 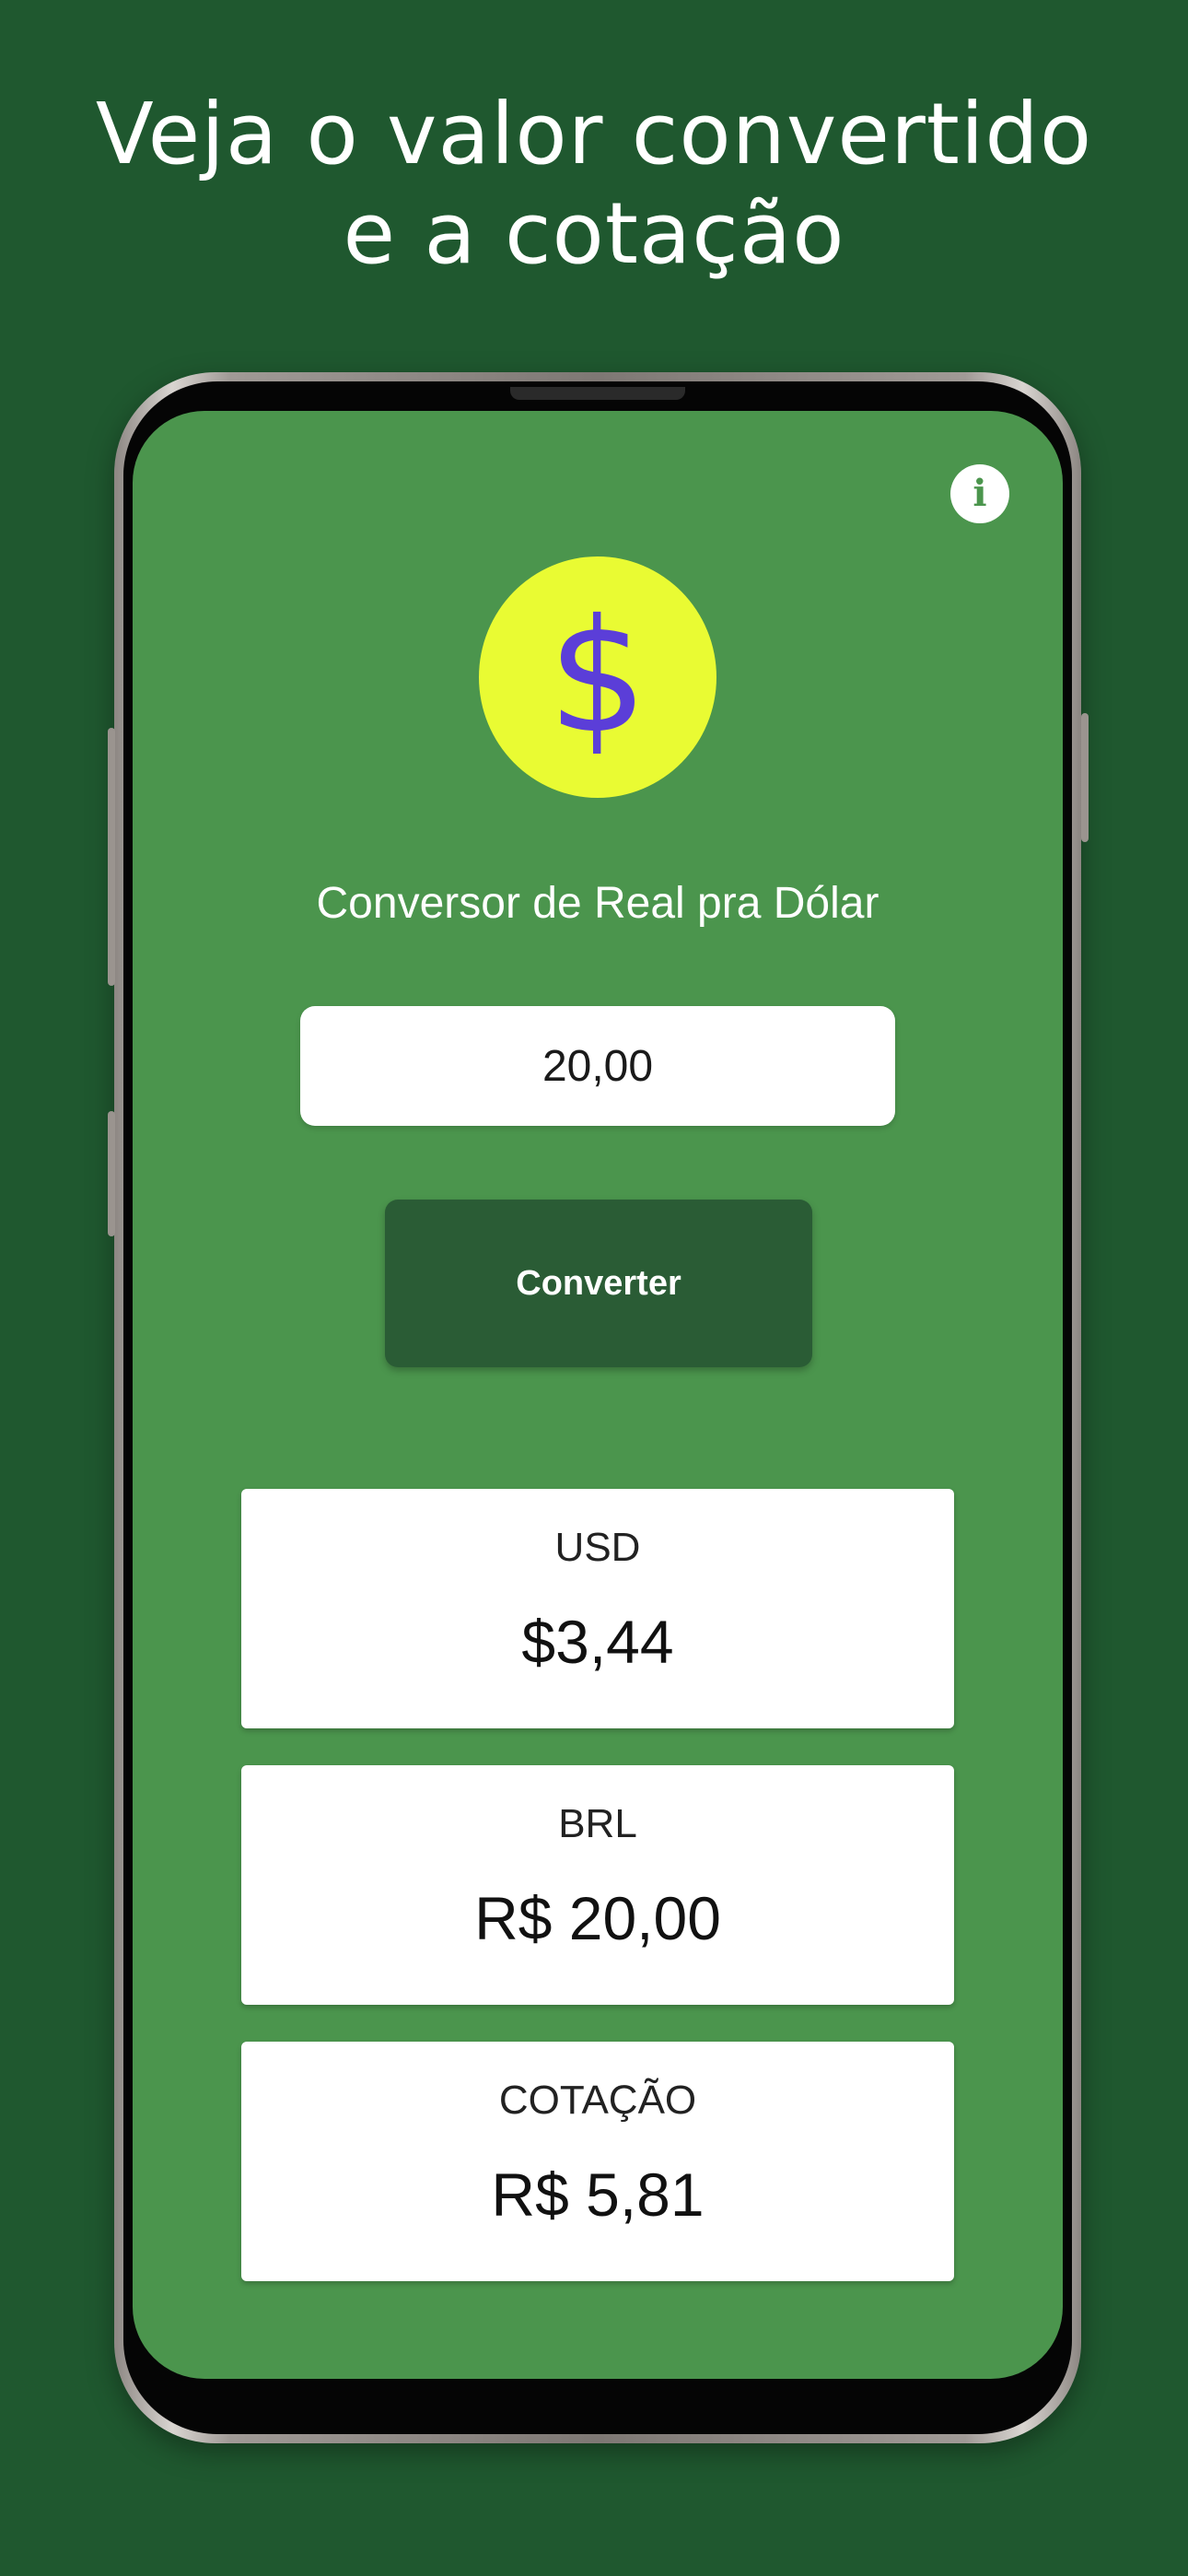 What do you see at coordinates (594, 134) in the screenshot?
I see `promo-headline-line-1: Veja o valor convertido` at bounding box center [594, 134].